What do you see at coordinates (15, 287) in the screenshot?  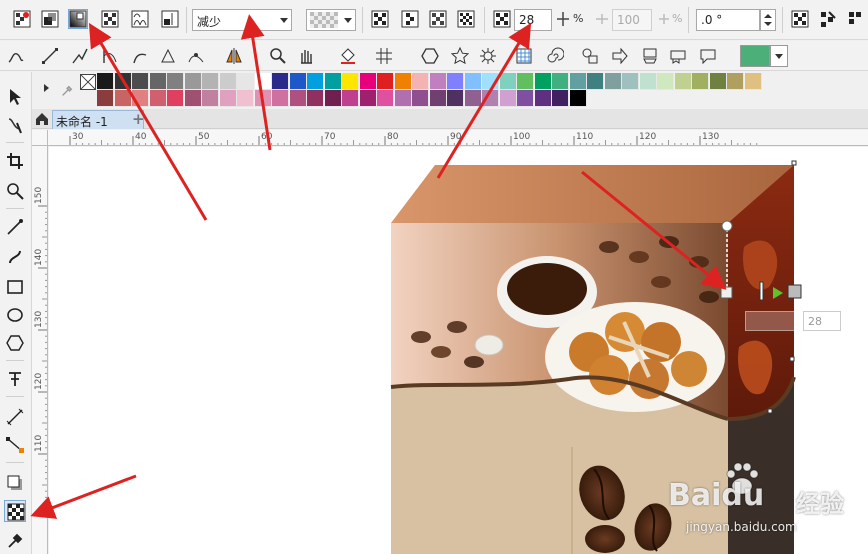 I see `rectangle-tool-icon` at bounding box center [15, 287].